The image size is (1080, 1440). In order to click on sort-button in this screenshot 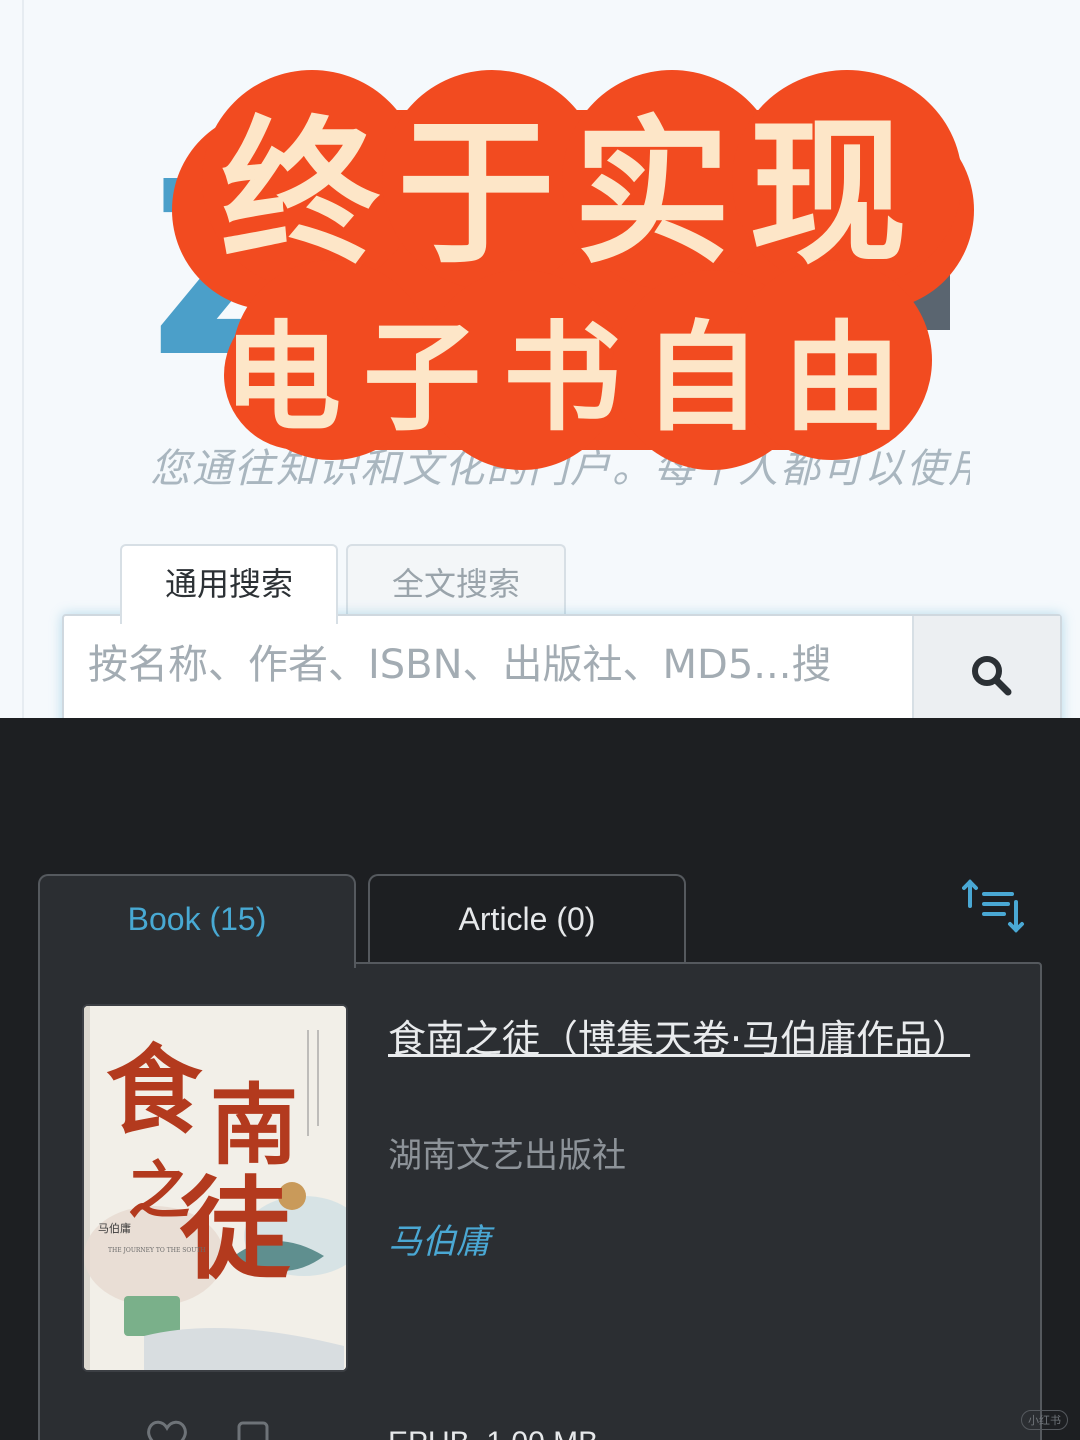, I will do `click(997, 908)`.